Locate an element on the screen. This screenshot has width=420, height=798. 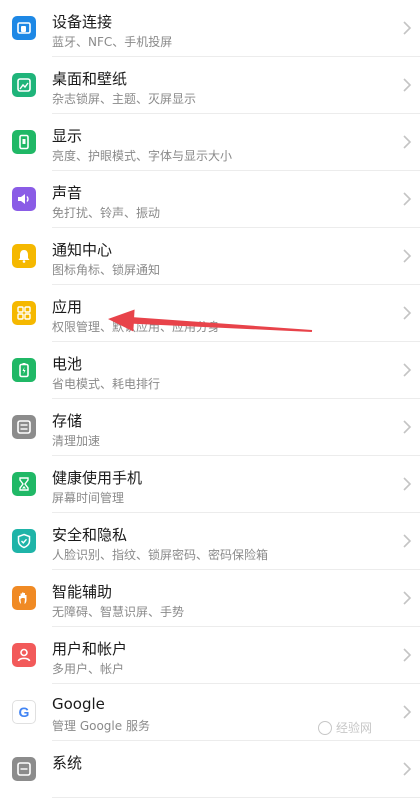
settings-item-title: 健康使用手机 is located at coordinates (97, 478).